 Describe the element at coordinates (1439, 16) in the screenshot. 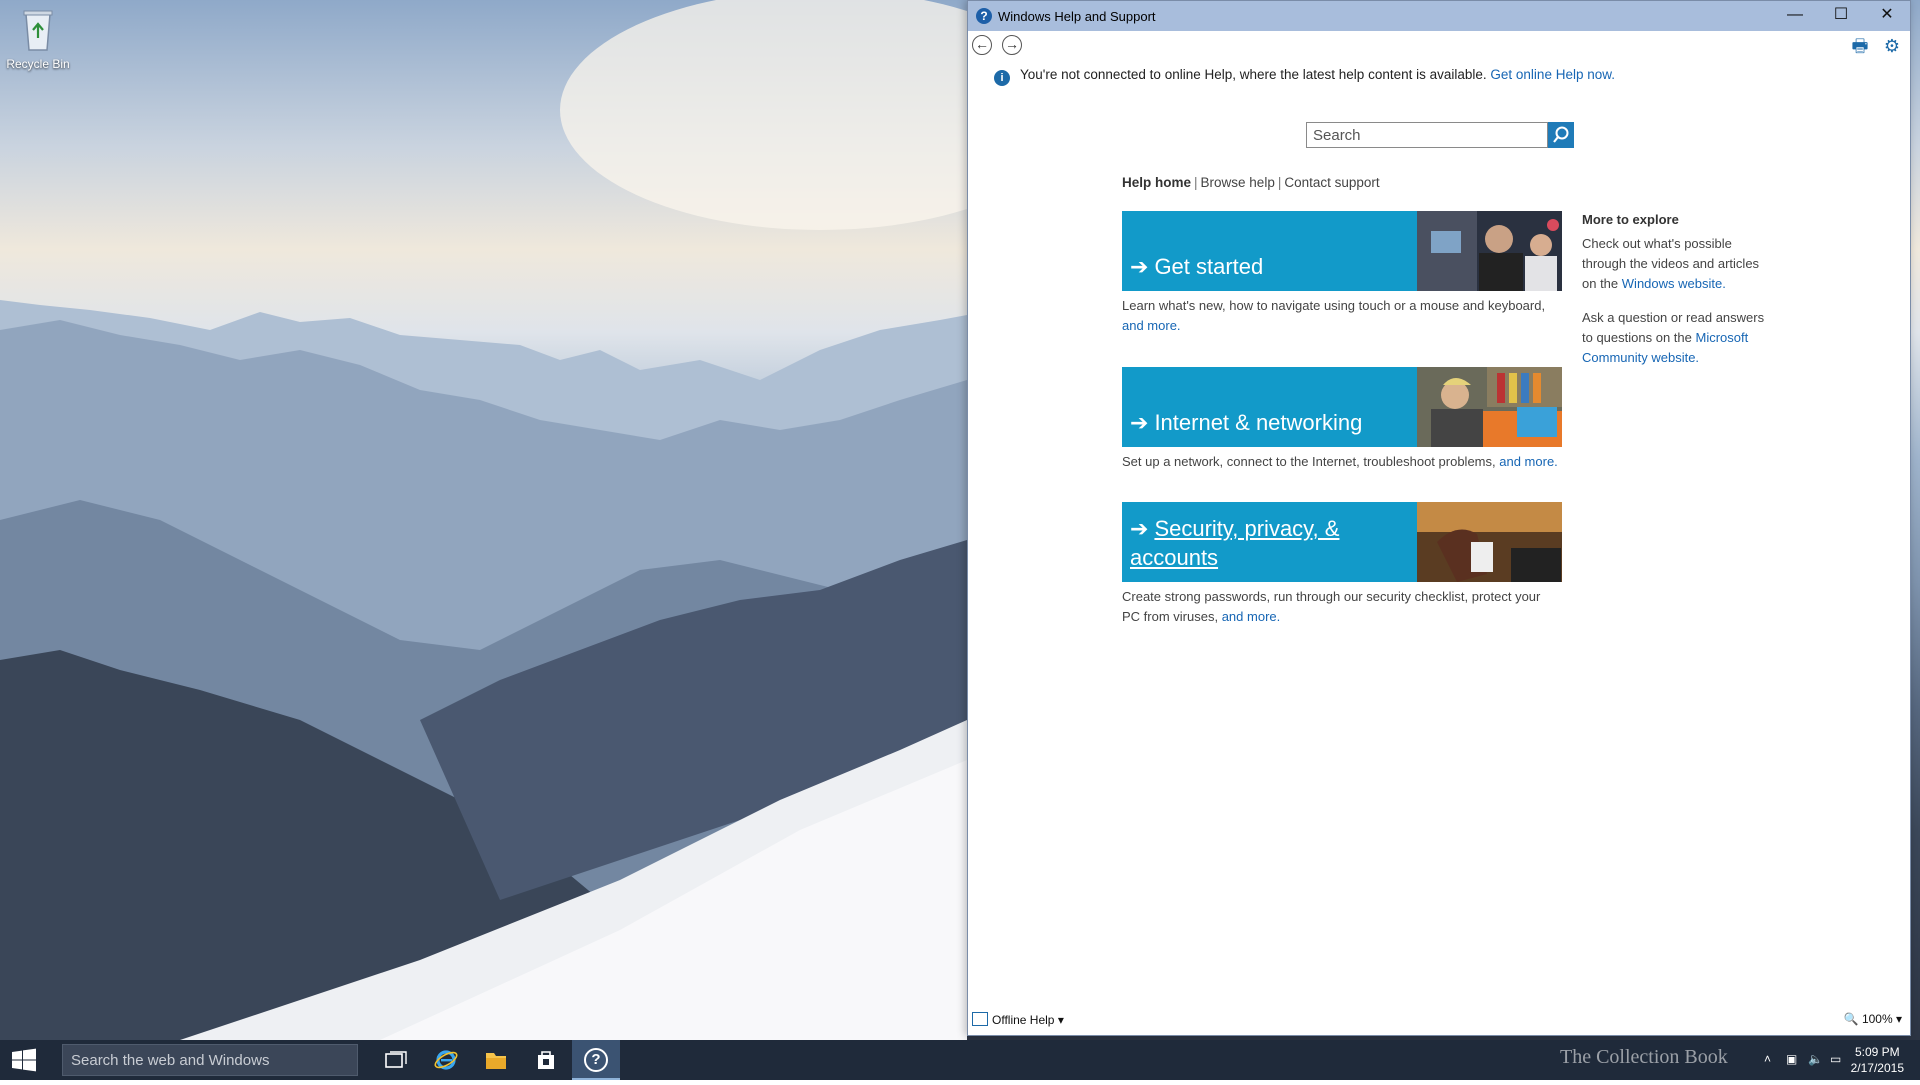

I see `title-bar: ? Windows Help and Support — ☐ ✕` at that location.